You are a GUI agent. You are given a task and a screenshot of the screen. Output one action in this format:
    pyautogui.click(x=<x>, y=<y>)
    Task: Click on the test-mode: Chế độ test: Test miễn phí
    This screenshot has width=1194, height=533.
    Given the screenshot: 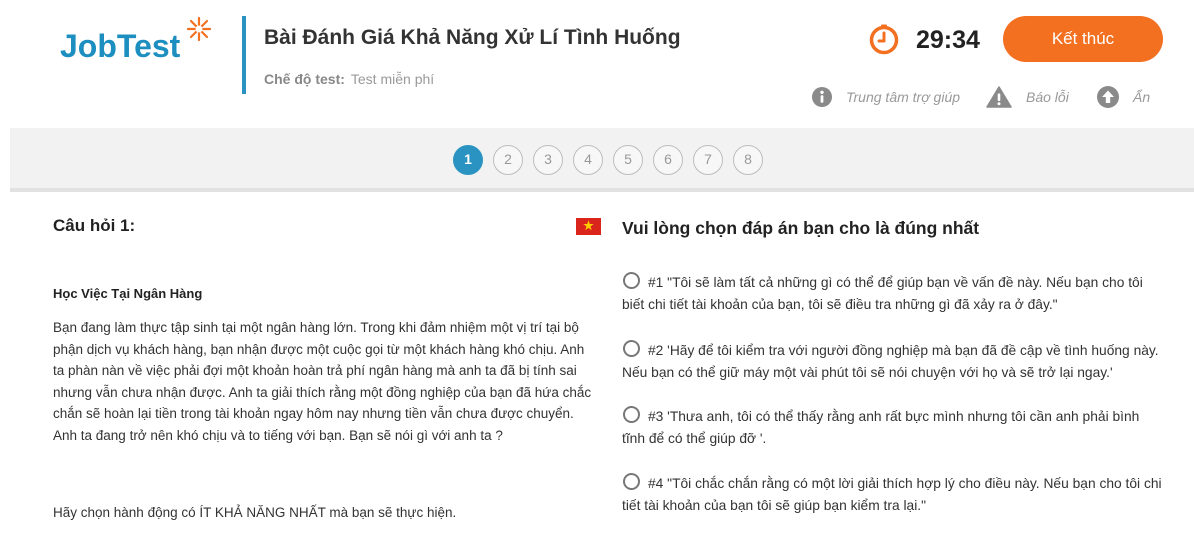 What is the action you would take?
    pyautogui.click(x=349, y=79)
    